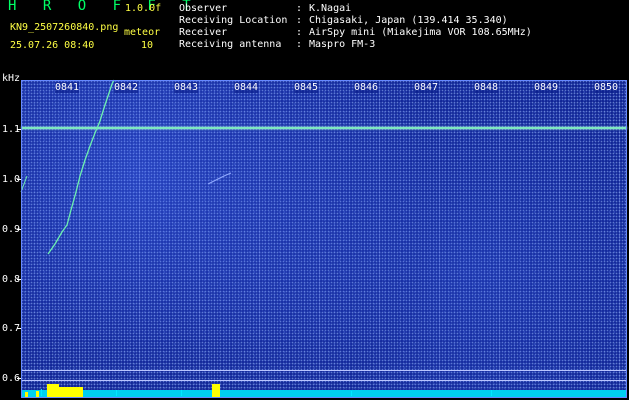 The height and width of the screenshot is (400, 629). Describe the element at coordinates (426, 87) in the screenshot. I see `x-tick-label: 0847` at that location.